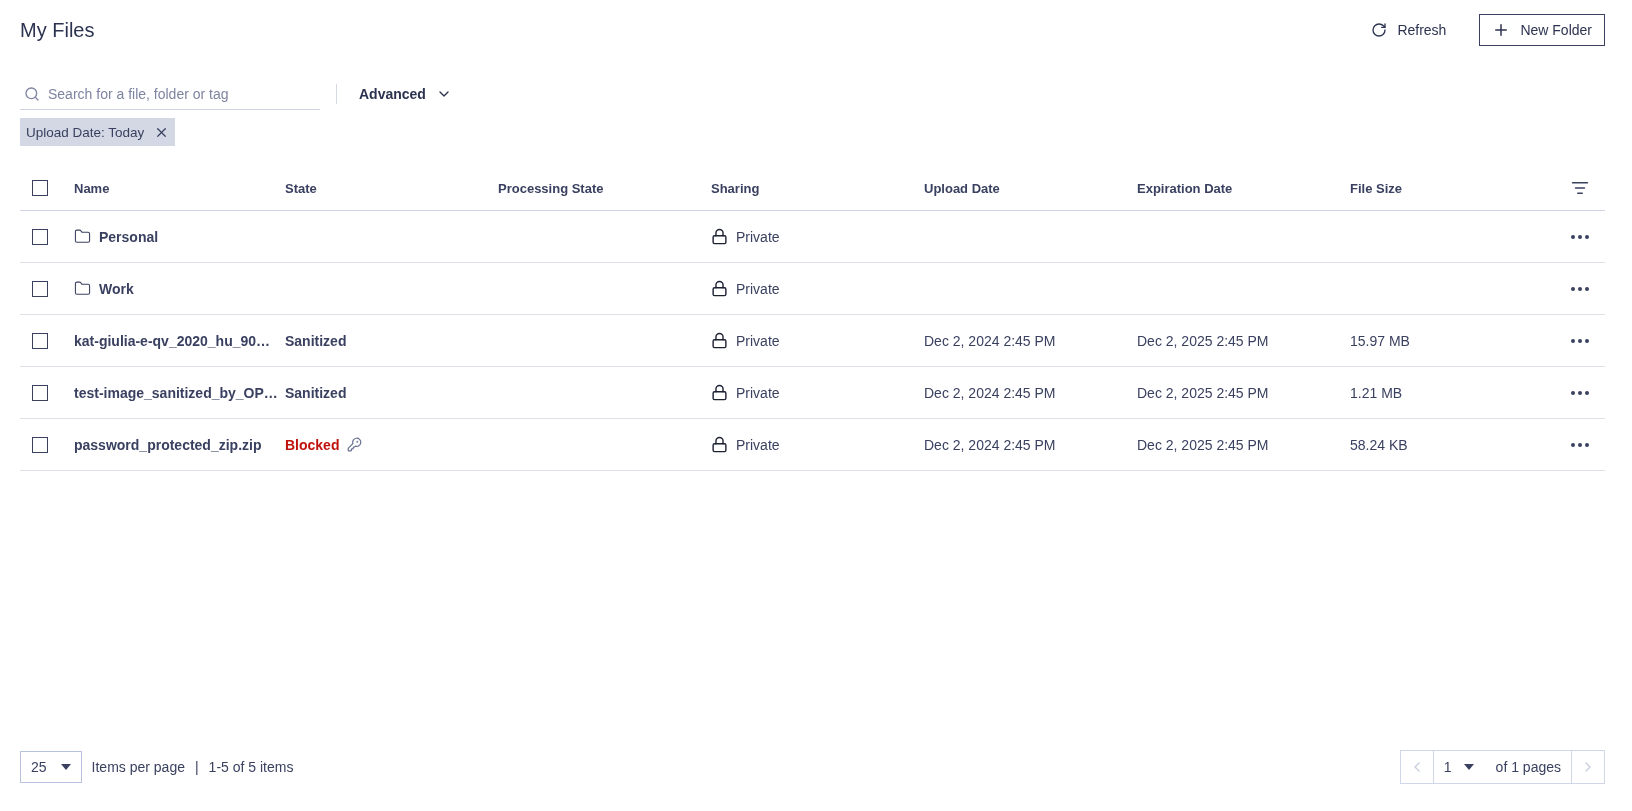 The height and width of the screenshot is (811, 1632). Describe the element at coordinates (1379, 30) in the screenshot. I see `refresh-icon` at that location.